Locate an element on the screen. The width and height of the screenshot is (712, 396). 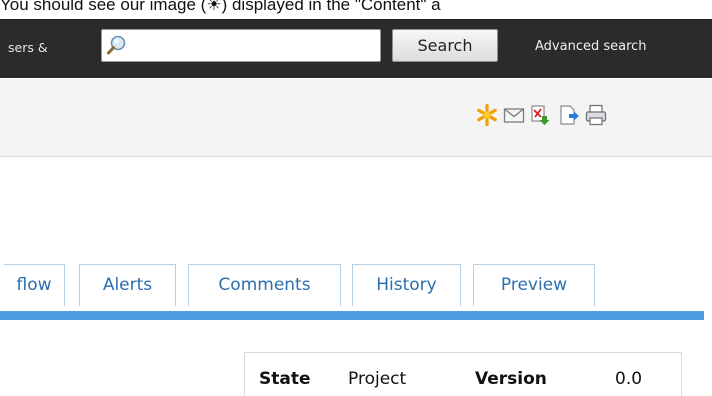
search-button: Search is located at coordinates (445, 45).